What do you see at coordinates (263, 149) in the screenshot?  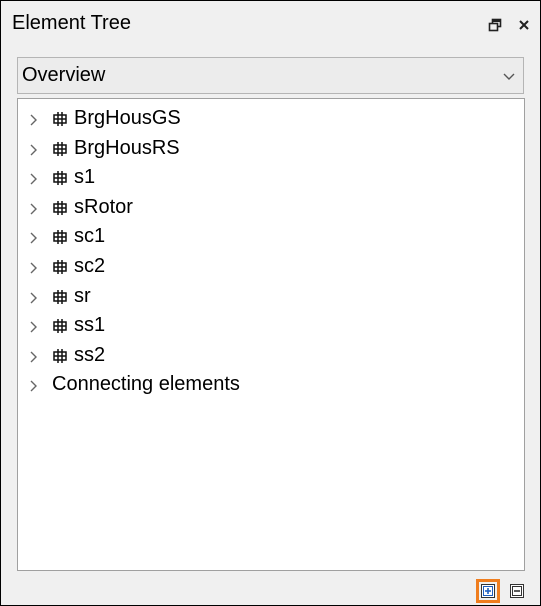 I see `tree-item: BrgHousRS` at bounding box center [263, 149].